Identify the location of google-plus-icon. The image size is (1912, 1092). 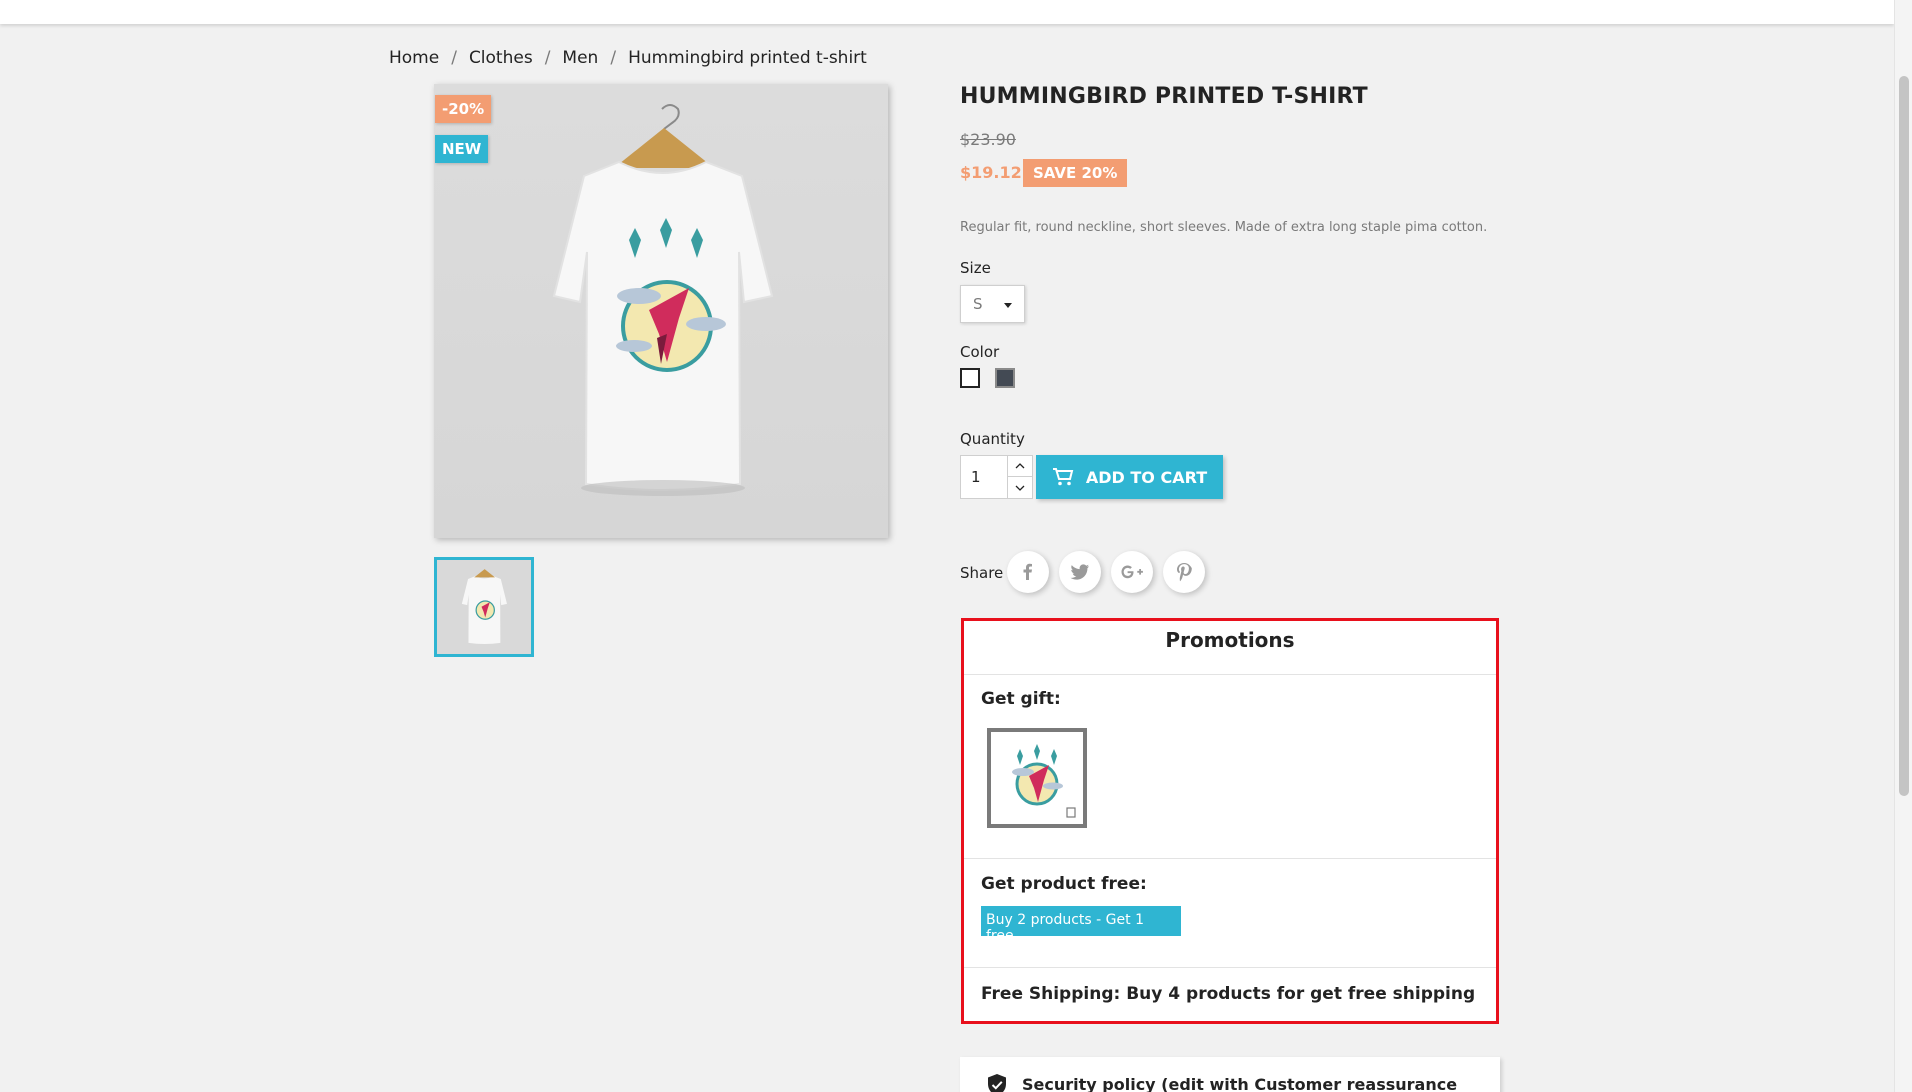
(1132, 572).